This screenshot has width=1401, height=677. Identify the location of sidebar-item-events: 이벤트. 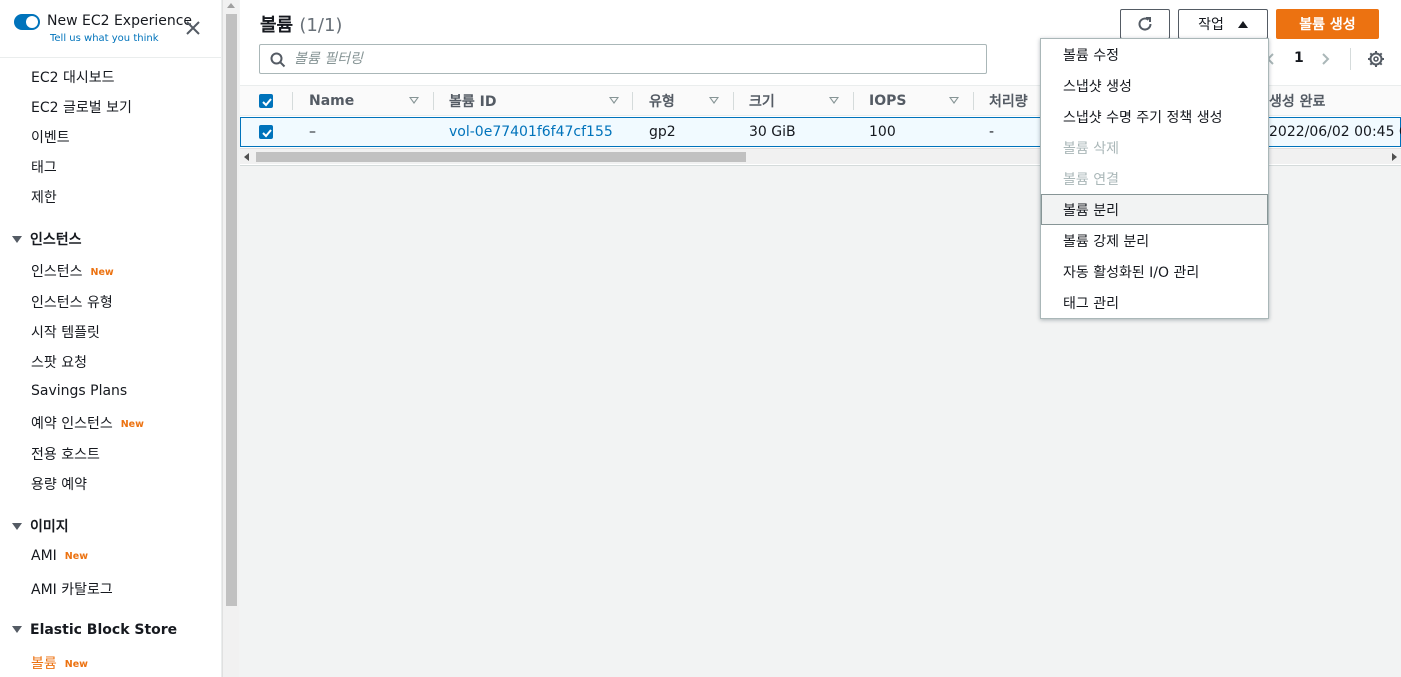
(50, 137).